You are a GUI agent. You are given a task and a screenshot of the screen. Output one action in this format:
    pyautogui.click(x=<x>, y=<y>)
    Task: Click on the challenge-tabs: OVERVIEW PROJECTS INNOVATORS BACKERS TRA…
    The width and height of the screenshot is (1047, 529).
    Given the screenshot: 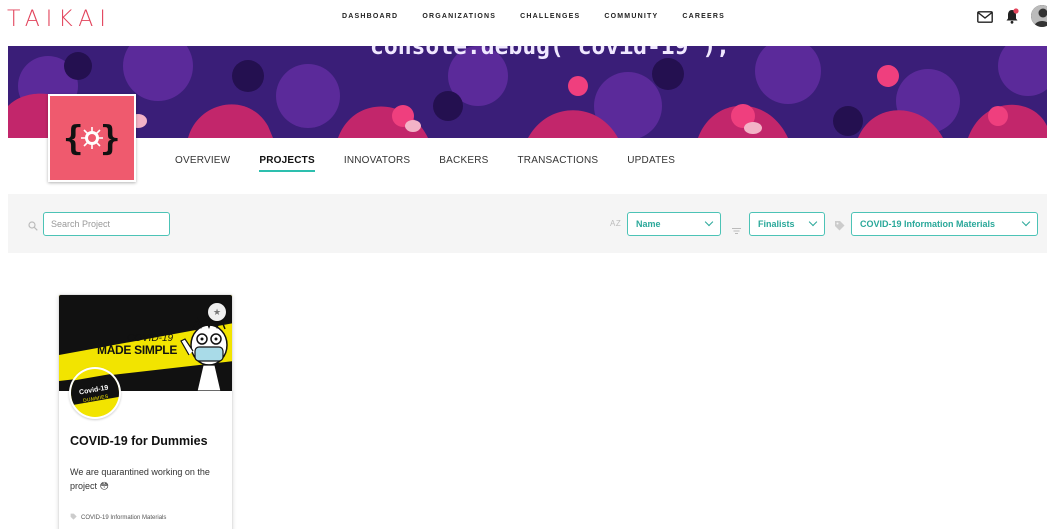 What is the action you would take?
    pyautogui.click(x=439, y=163)
    